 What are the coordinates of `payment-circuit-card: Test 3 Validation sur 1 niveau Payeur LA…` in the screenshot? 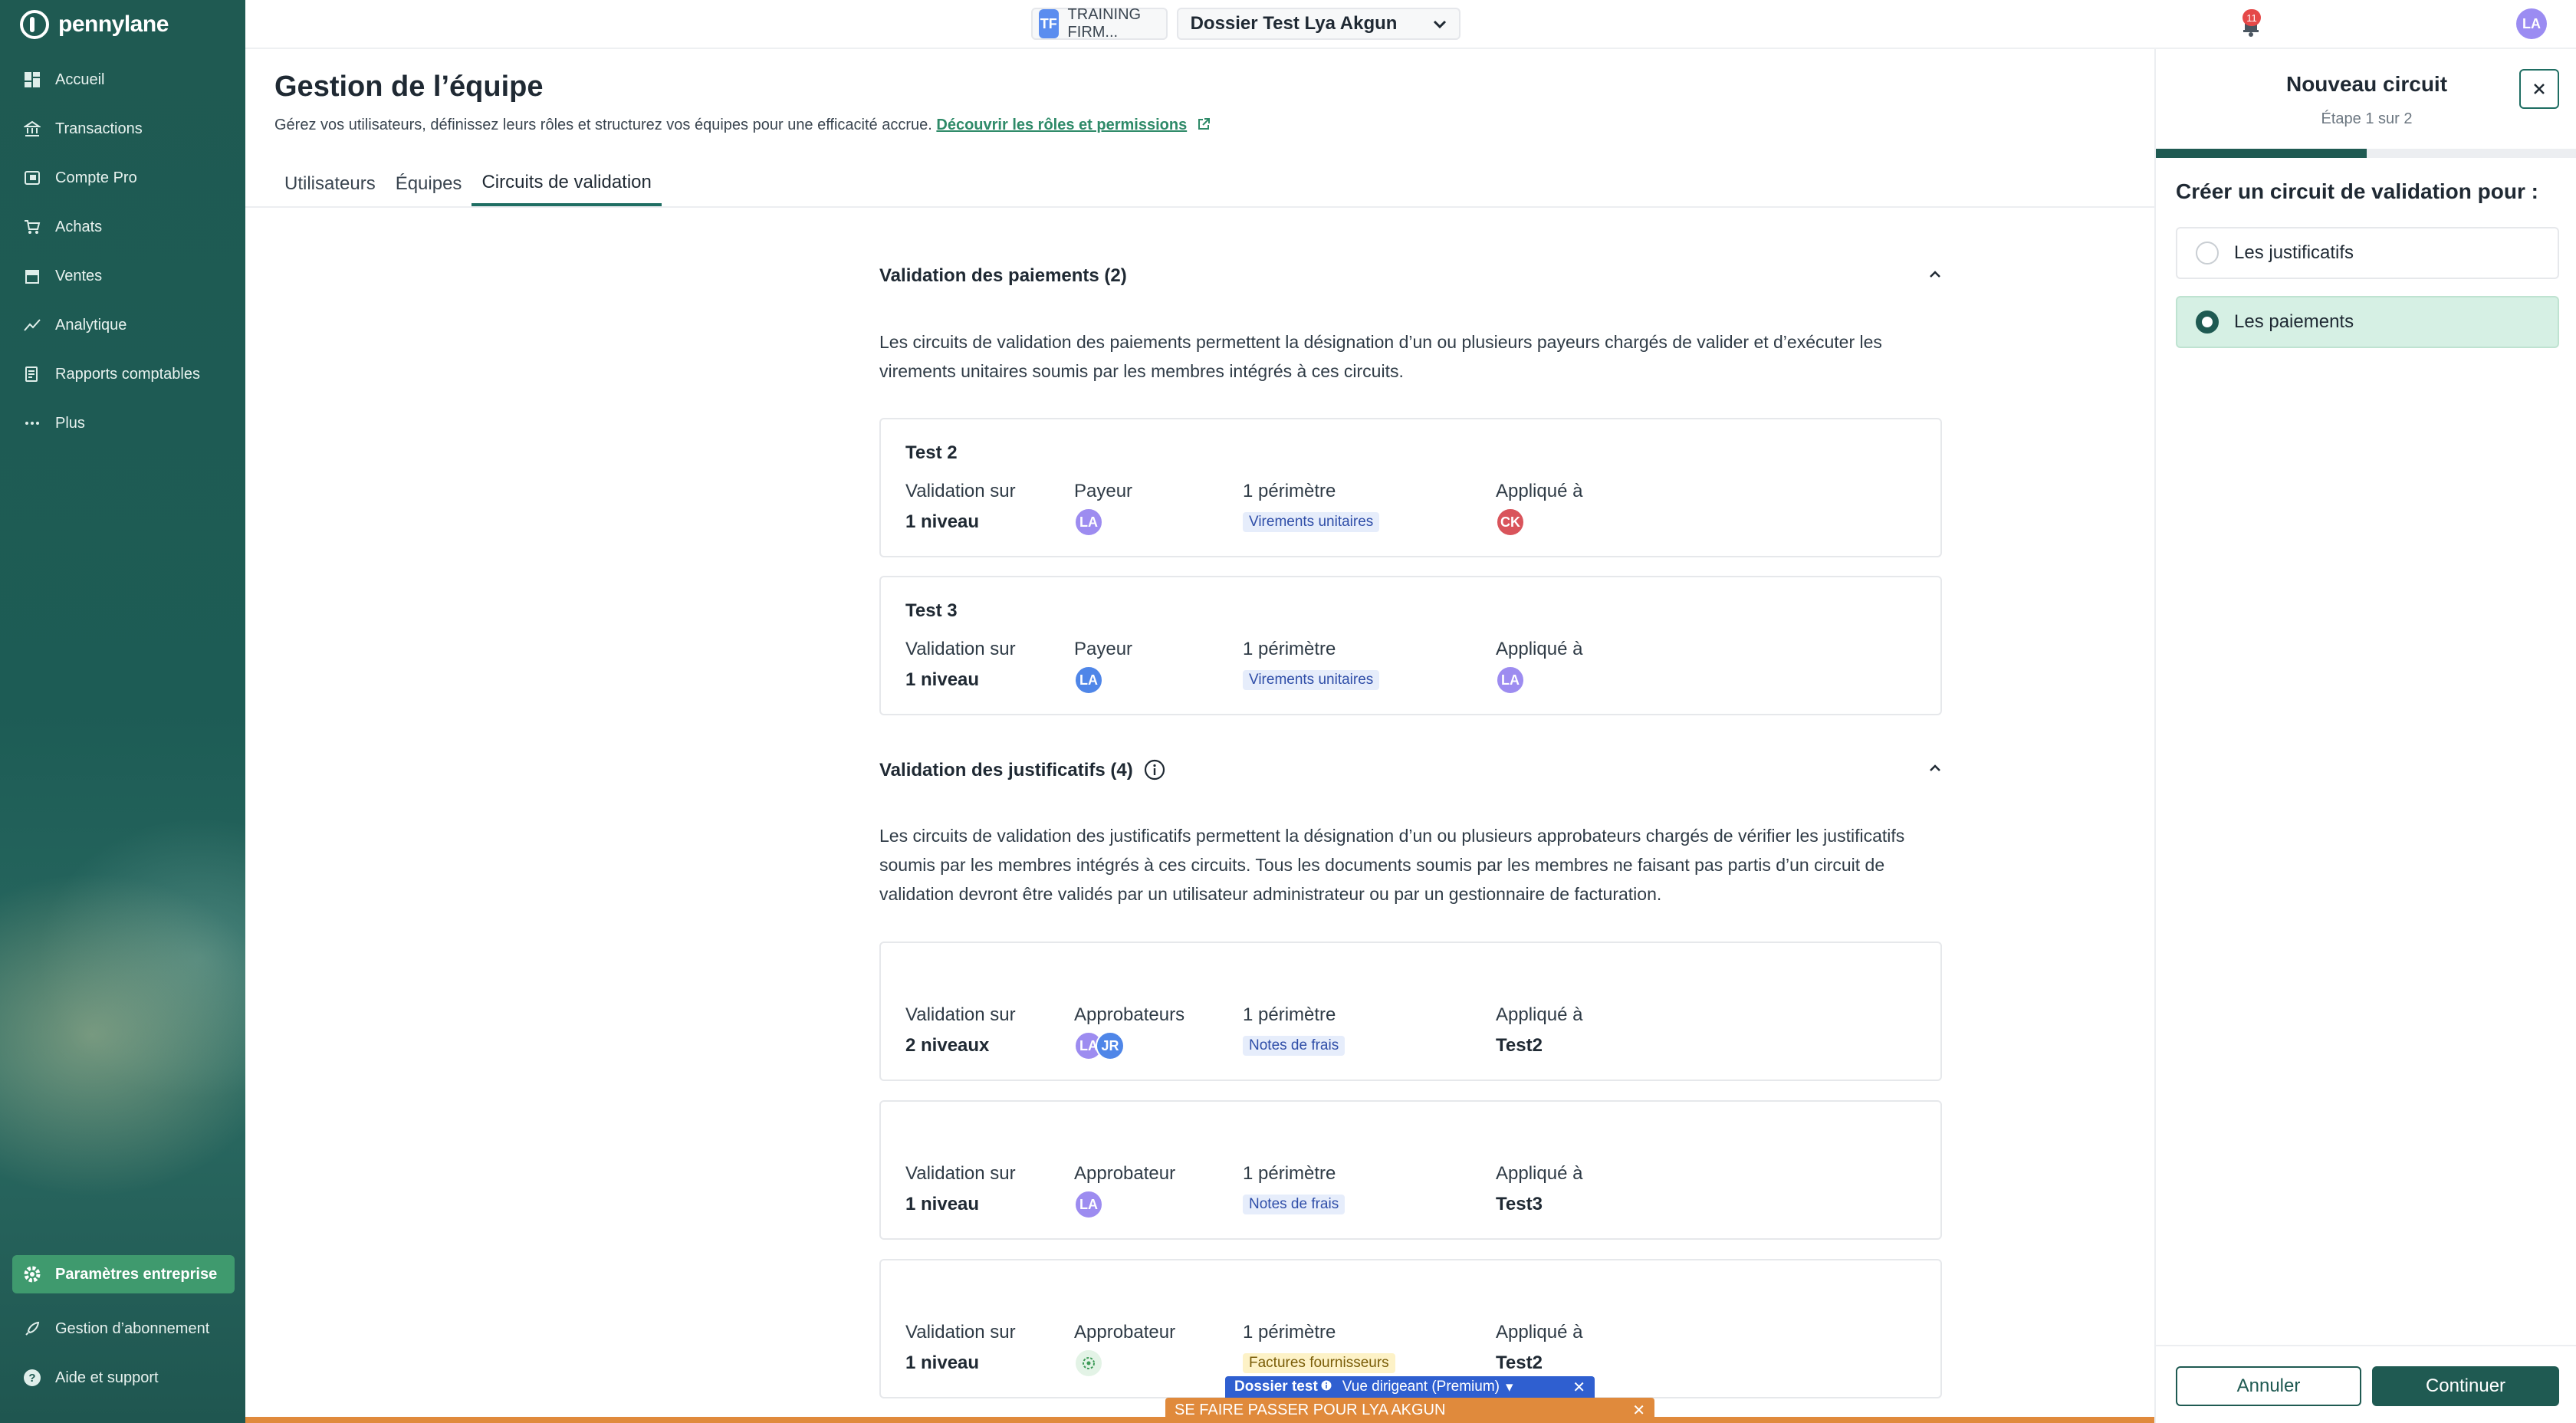 It's located at (1411, 645).